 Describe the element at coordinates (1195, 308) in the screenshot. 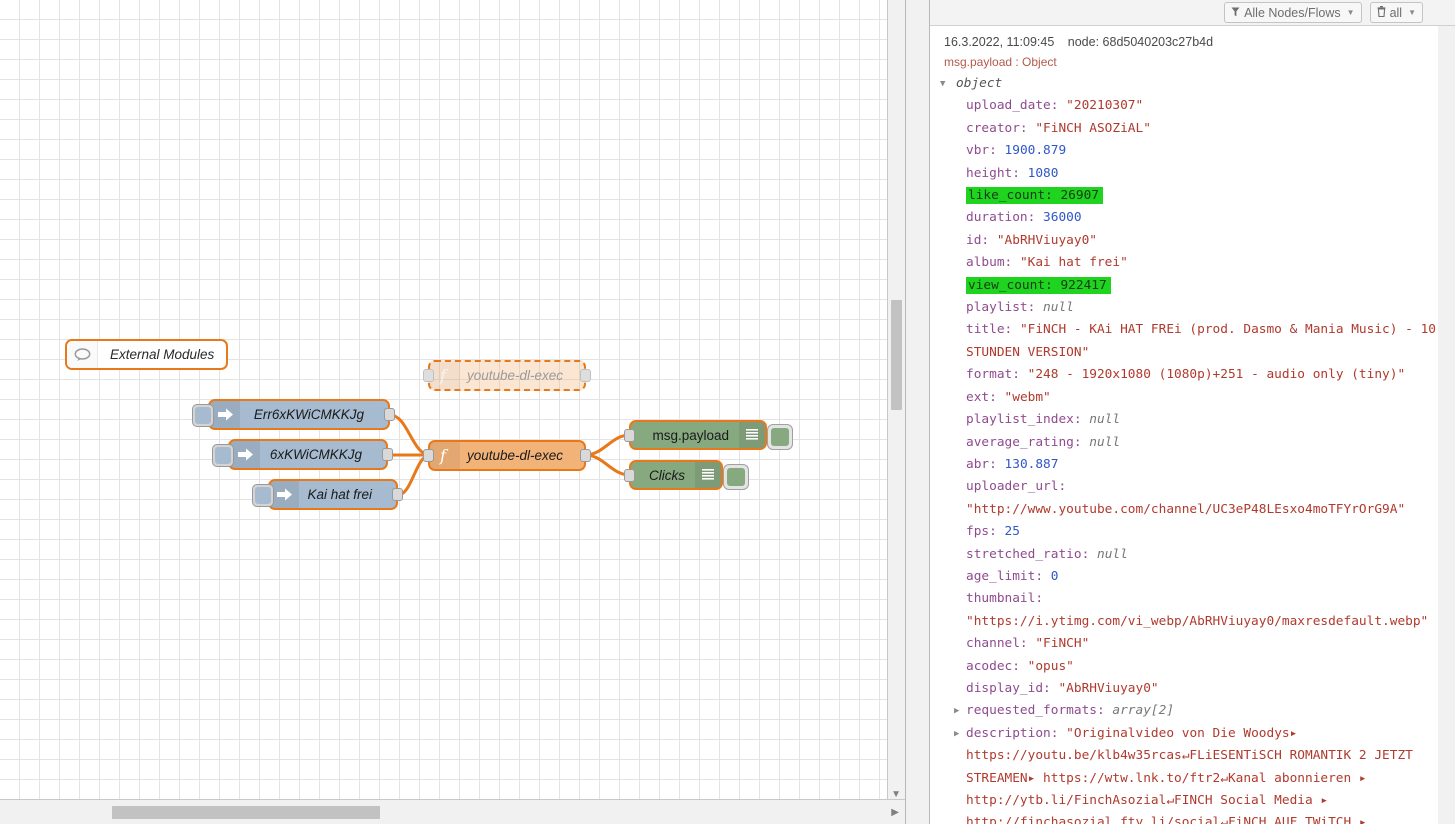

I see `debug-property-row: playlist: null` at that location.